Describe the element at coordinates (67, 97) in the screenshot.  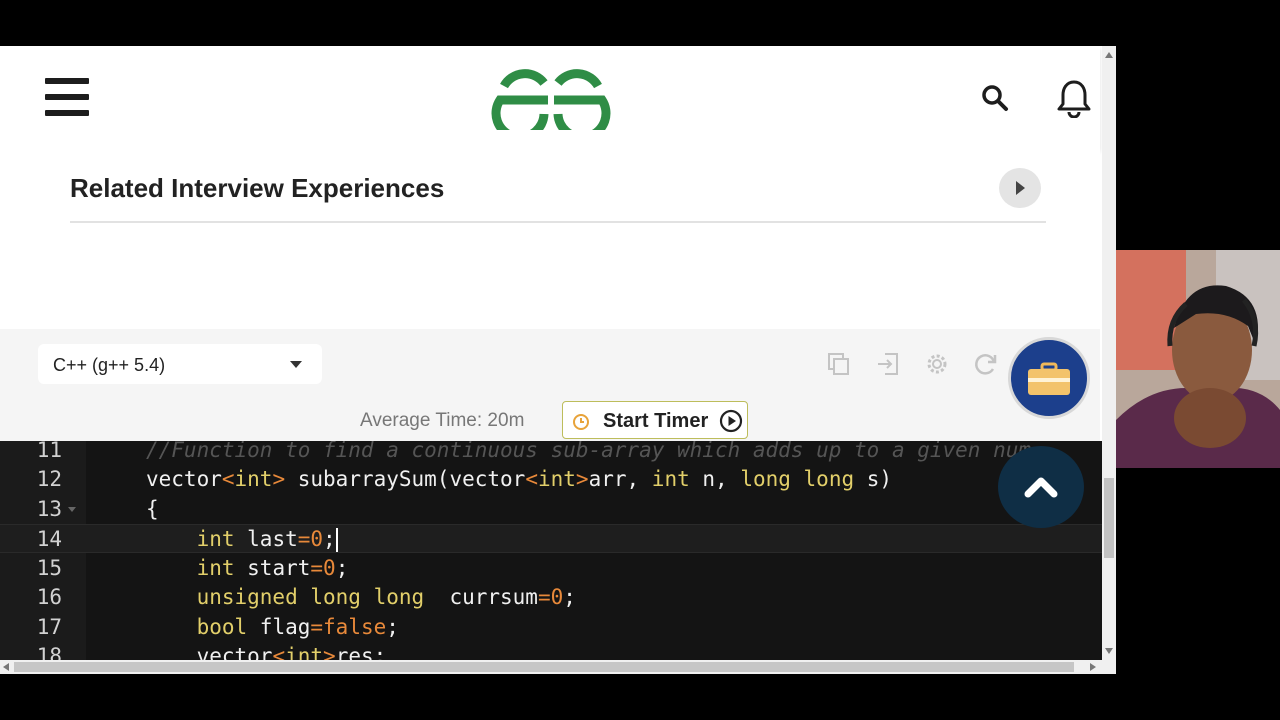
I see `menu-icon` at that location.